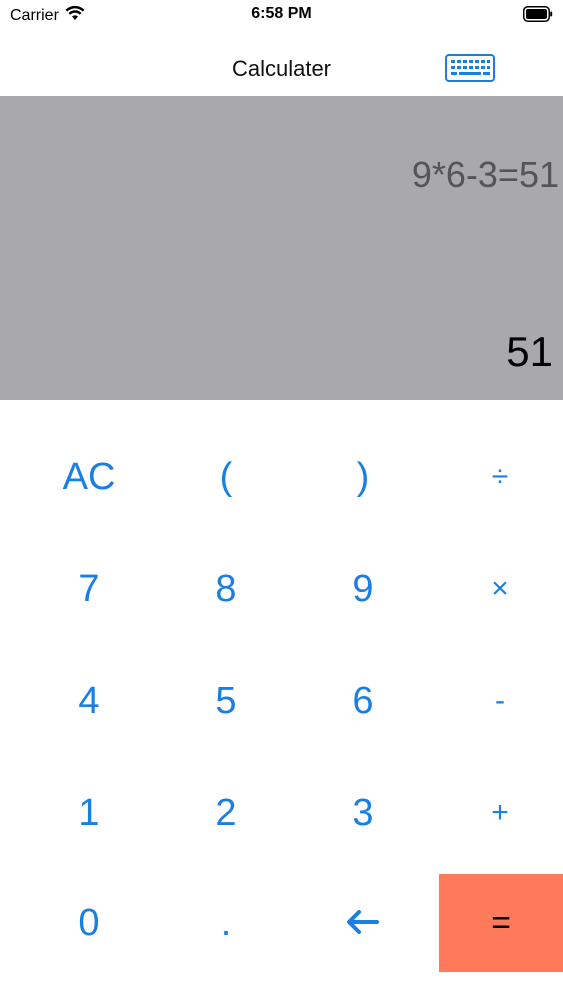  What do you see at coordinates (89, 701) in the screenshot?
I see `digit-4-button: 4` at bounding box center [89, 701].